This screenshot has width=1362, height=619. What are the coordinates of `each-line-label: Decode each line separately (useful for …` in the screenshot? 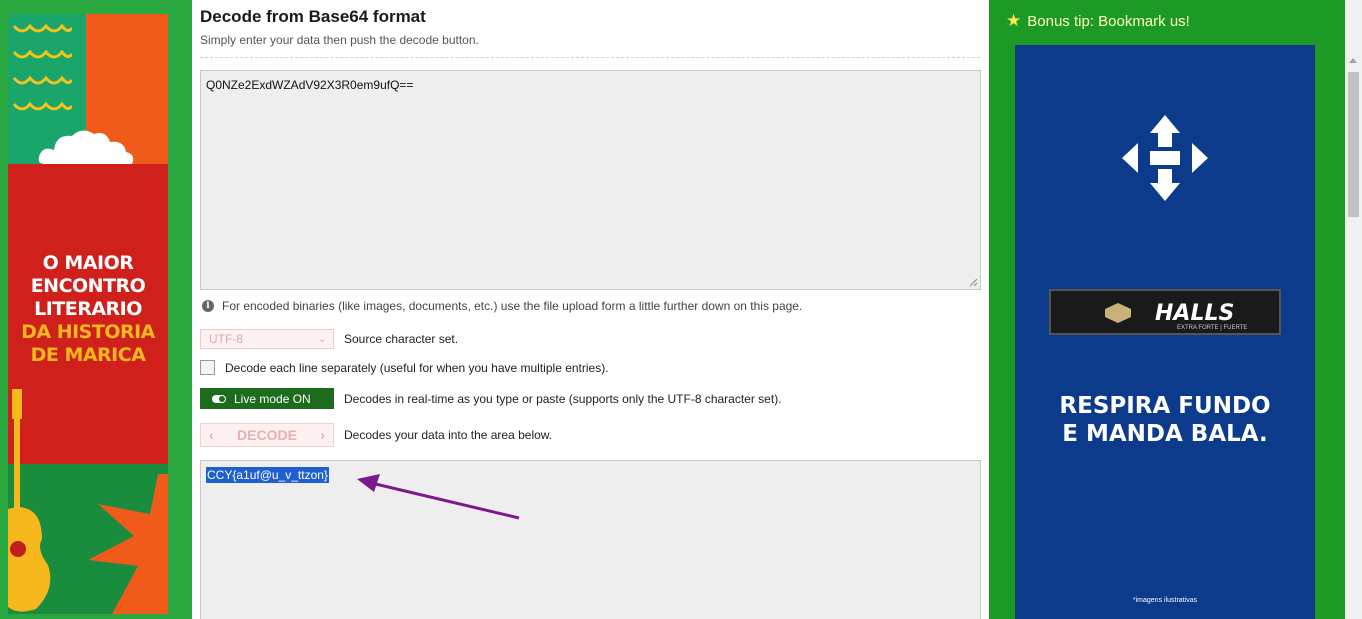 It's located at (417, 368).